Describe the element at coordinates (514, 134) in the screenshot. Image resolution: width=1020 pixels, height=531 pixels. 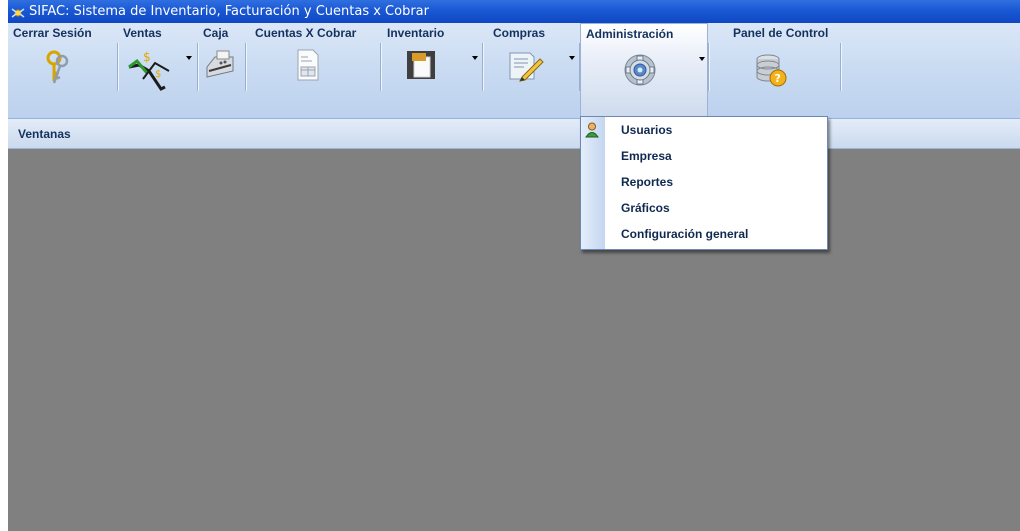
I see `windows-bar: Ventanas` at that location.